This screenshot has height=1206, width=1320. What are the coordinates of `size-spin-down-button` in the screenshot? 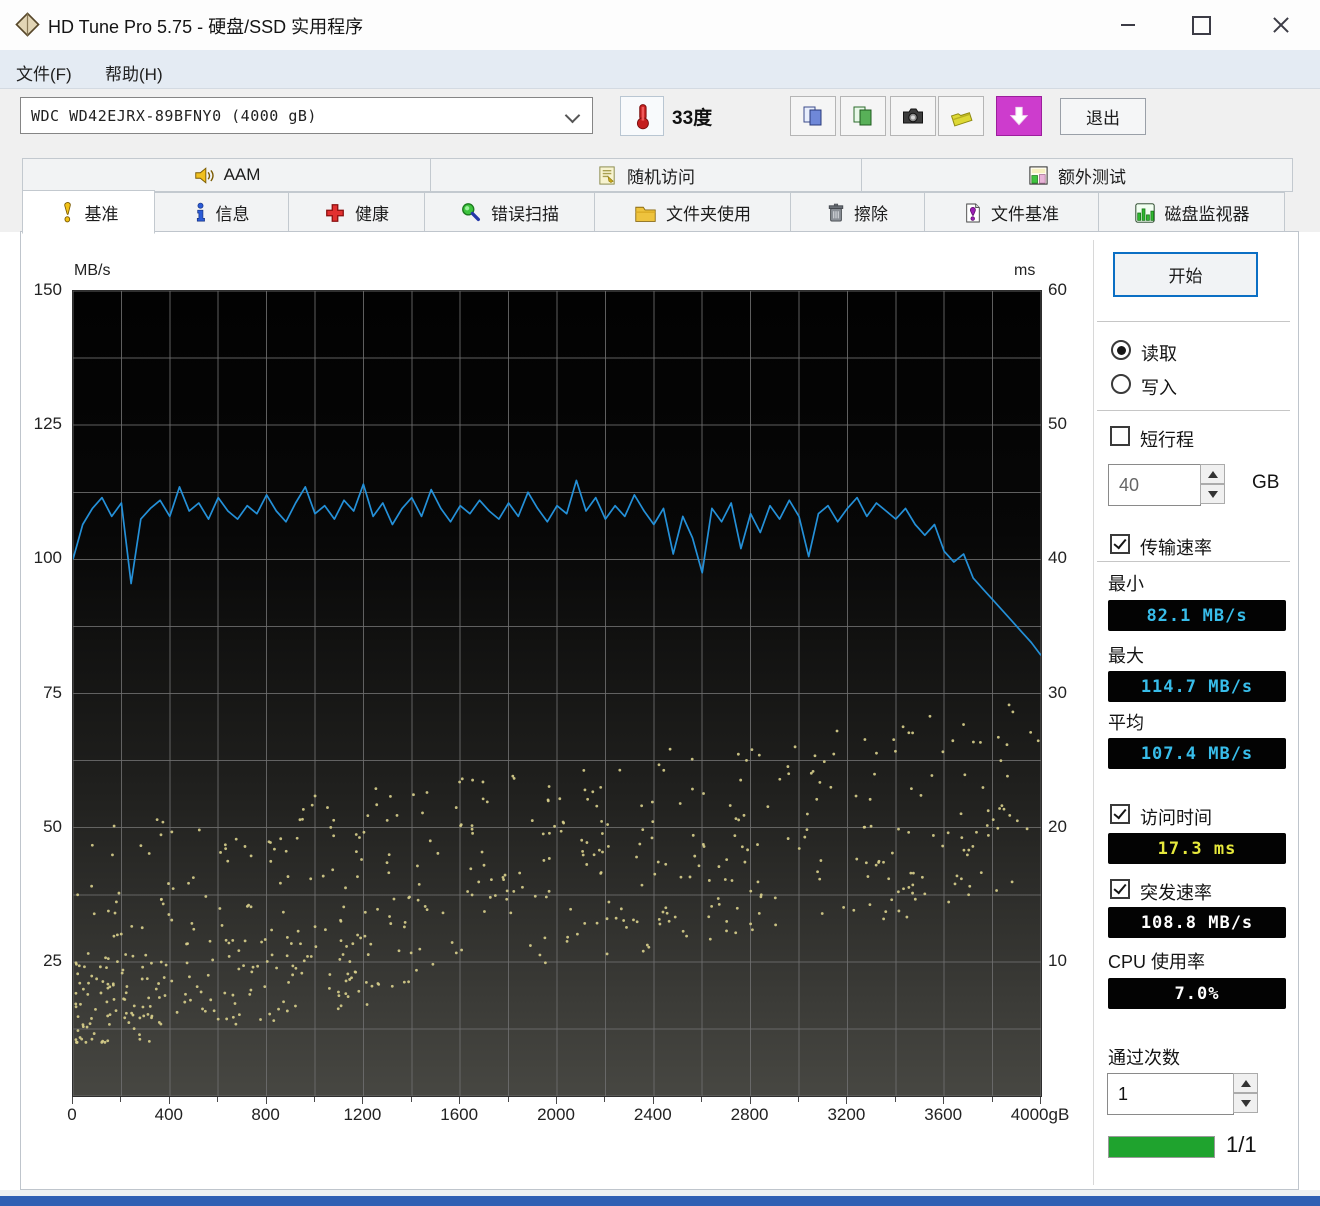 It's located at (1212, 494).